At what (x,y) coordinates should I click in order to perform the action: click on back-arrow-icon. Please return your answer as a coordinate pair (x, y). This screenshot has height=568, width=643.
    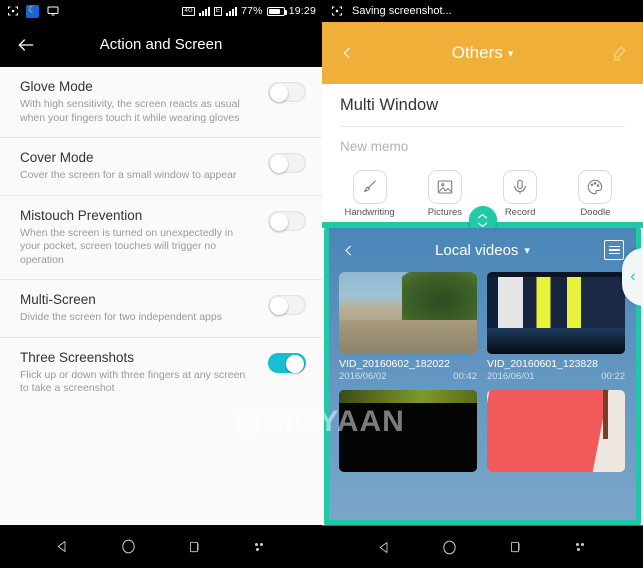
    Looking at the image, I should click on (26, 44).